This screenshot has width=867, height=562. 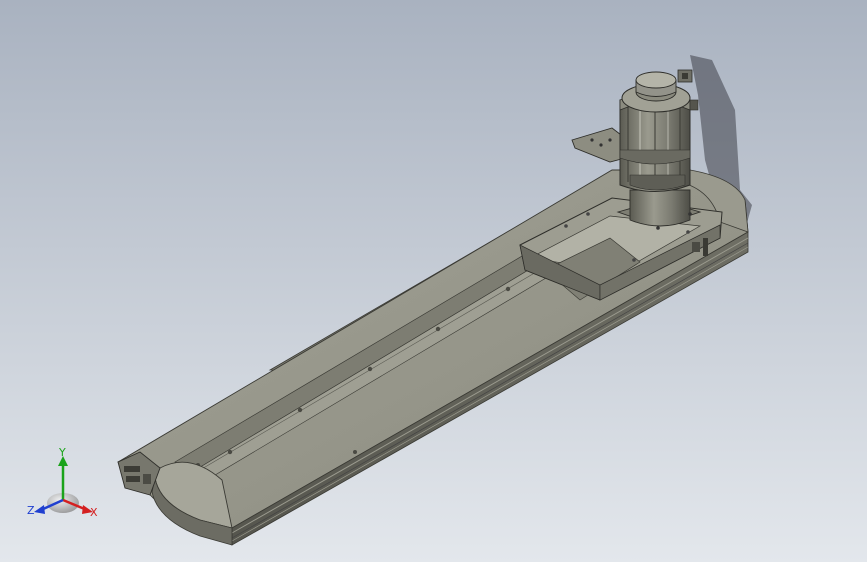 What do you see at coordinates (94, 512) in the screenshot?
I see `x-axis-label: X` at bounding box center [94, 512].